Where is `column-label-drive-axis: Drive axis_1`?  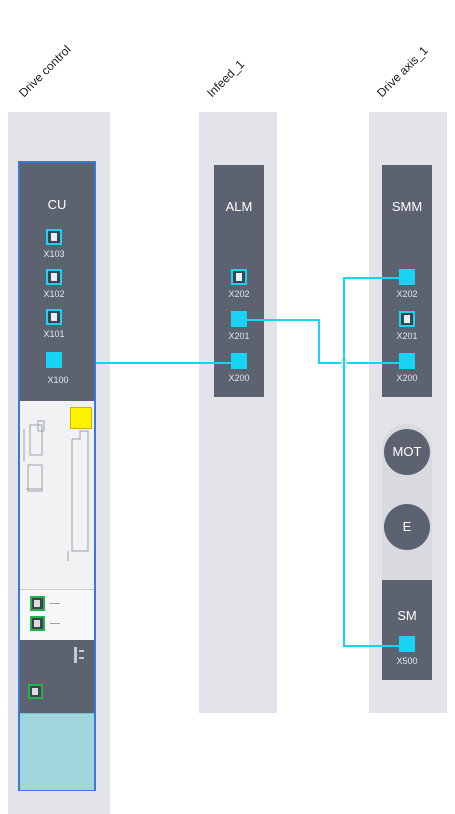
column-label-drive-axis: Drive axis_1 is located at coordinates (402, 71).